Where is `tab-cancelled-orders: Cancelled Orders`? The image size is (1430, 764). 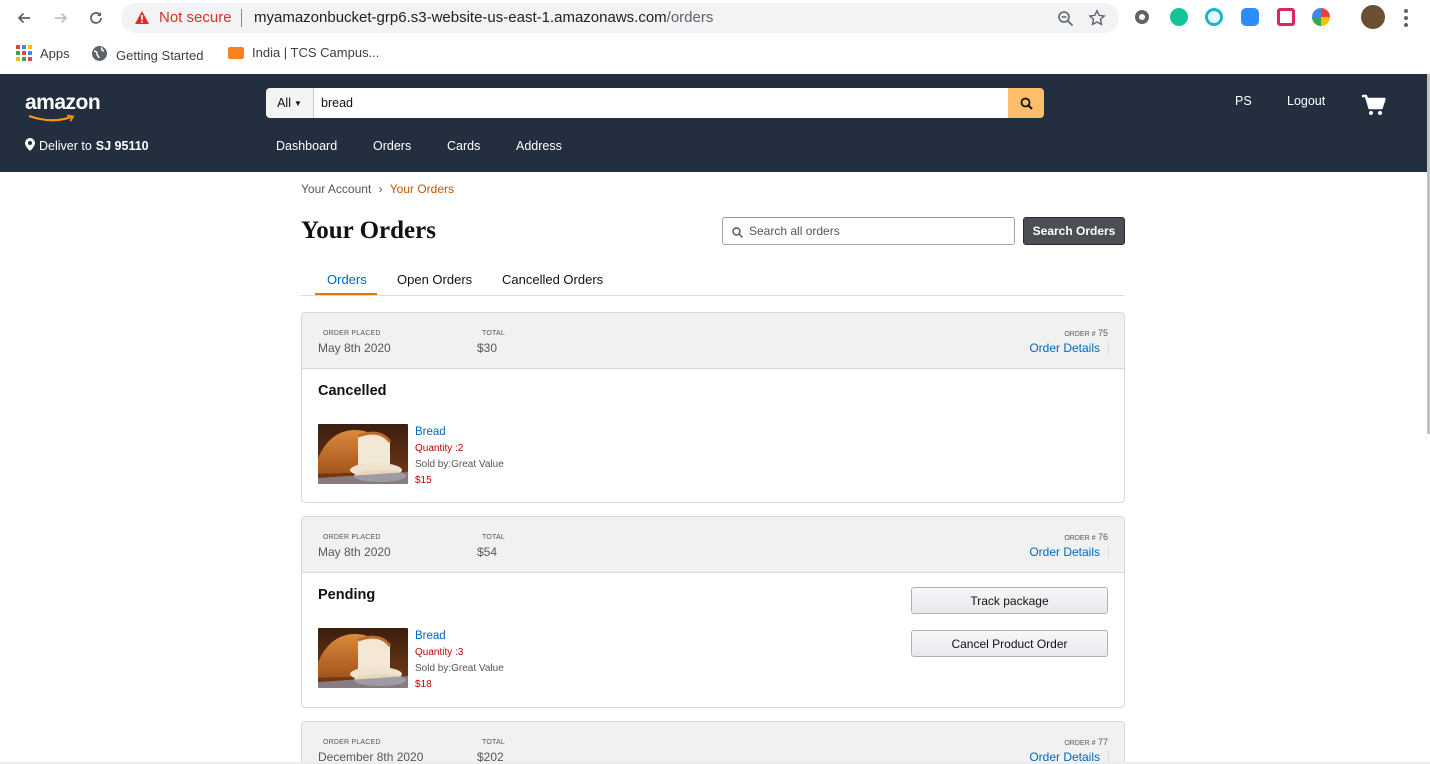 tab-cancelled-orders: Cancelled Orders is located at coordinates (552, 279).